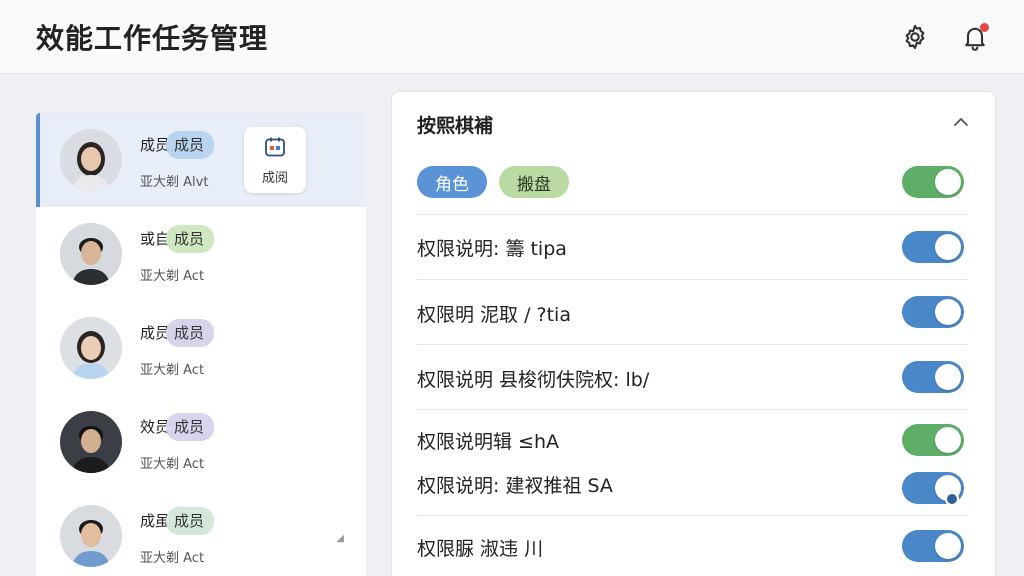 This screenshot has height=576, width=1024. What do you see at coordinates (693, 124) in the screenshot?
I see `panel-header: 按熙棋補` at bounding box center [693, 124].